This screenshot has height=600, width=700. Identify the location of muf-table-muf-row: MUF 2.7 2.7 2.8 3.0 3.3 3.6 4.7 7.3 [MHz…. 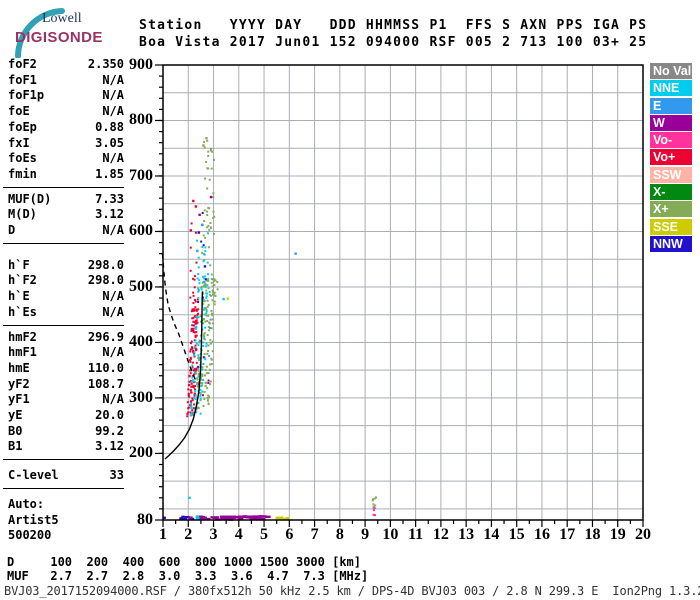
(188, 575).